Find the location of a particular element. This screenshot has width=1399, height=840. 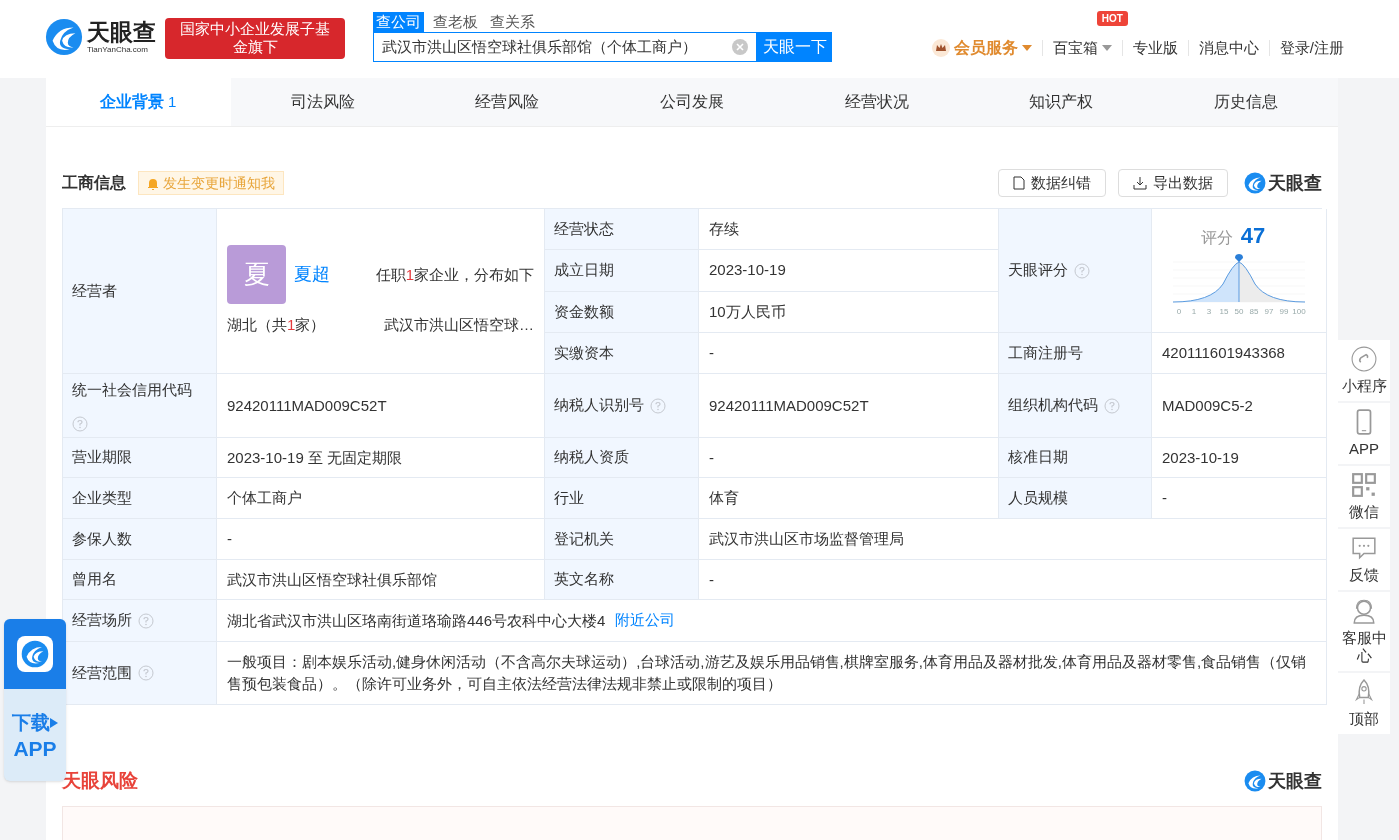

section-tab: 历史信息 is located at coordinates (1245, 102).